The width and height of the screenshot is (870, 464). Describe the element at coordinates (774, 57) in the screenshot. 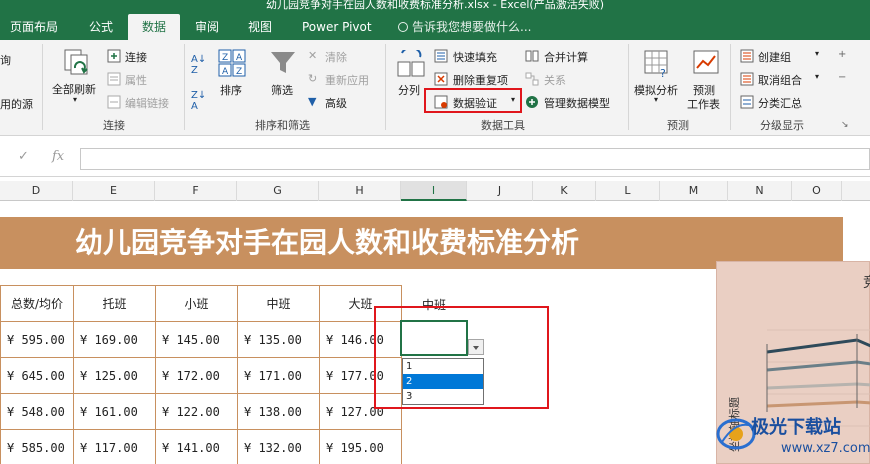

I see `group-button: 创建组` at that location.